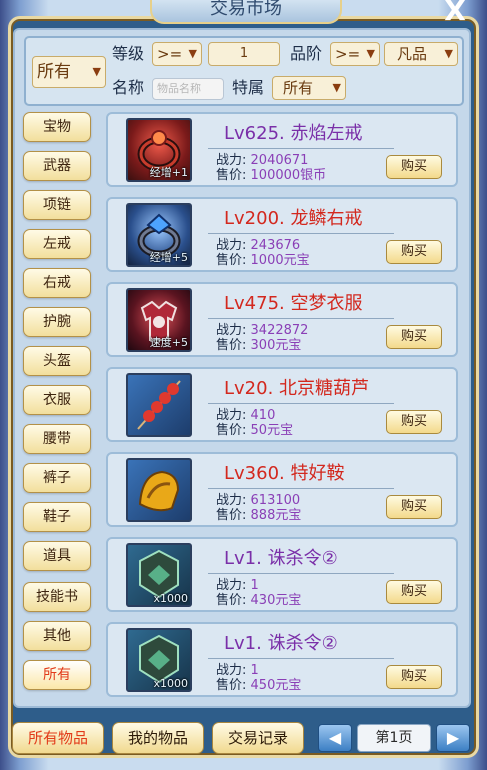  Describe the element at coordinates (258, 246) in the screenshot. I see `item-power: 战力: 243676` at that location.